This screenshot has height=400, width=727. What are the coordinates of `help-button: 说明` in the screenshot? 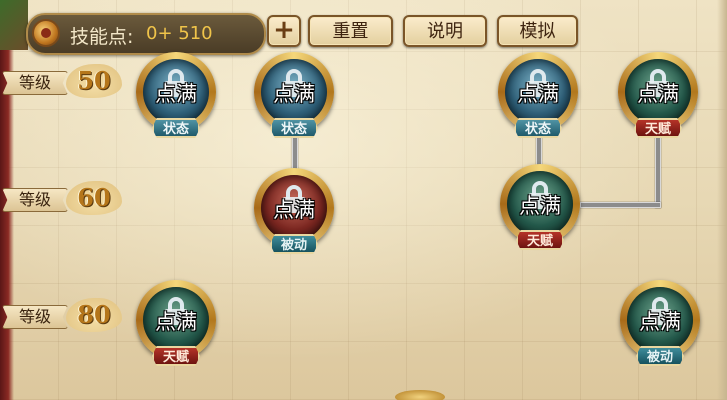 It's located at (445, 31).